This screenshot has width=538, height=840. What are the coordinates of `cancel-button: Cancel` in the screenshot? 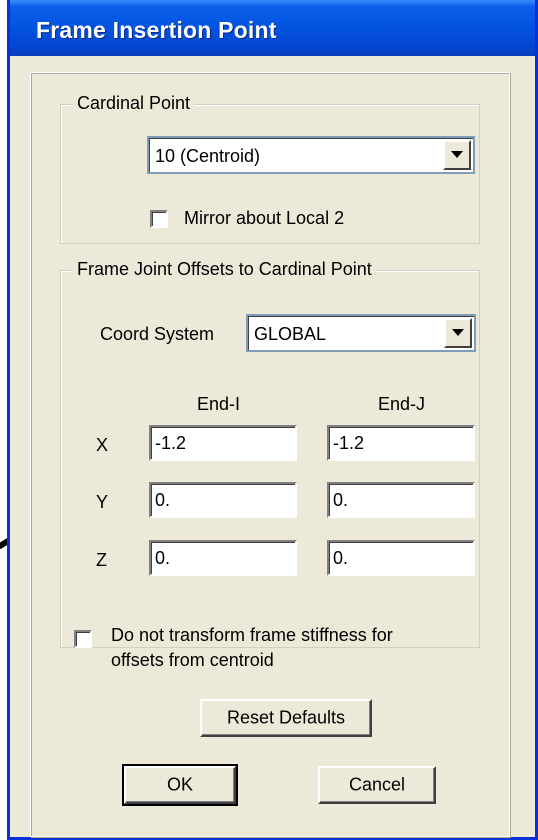 It's located at (377, 785).